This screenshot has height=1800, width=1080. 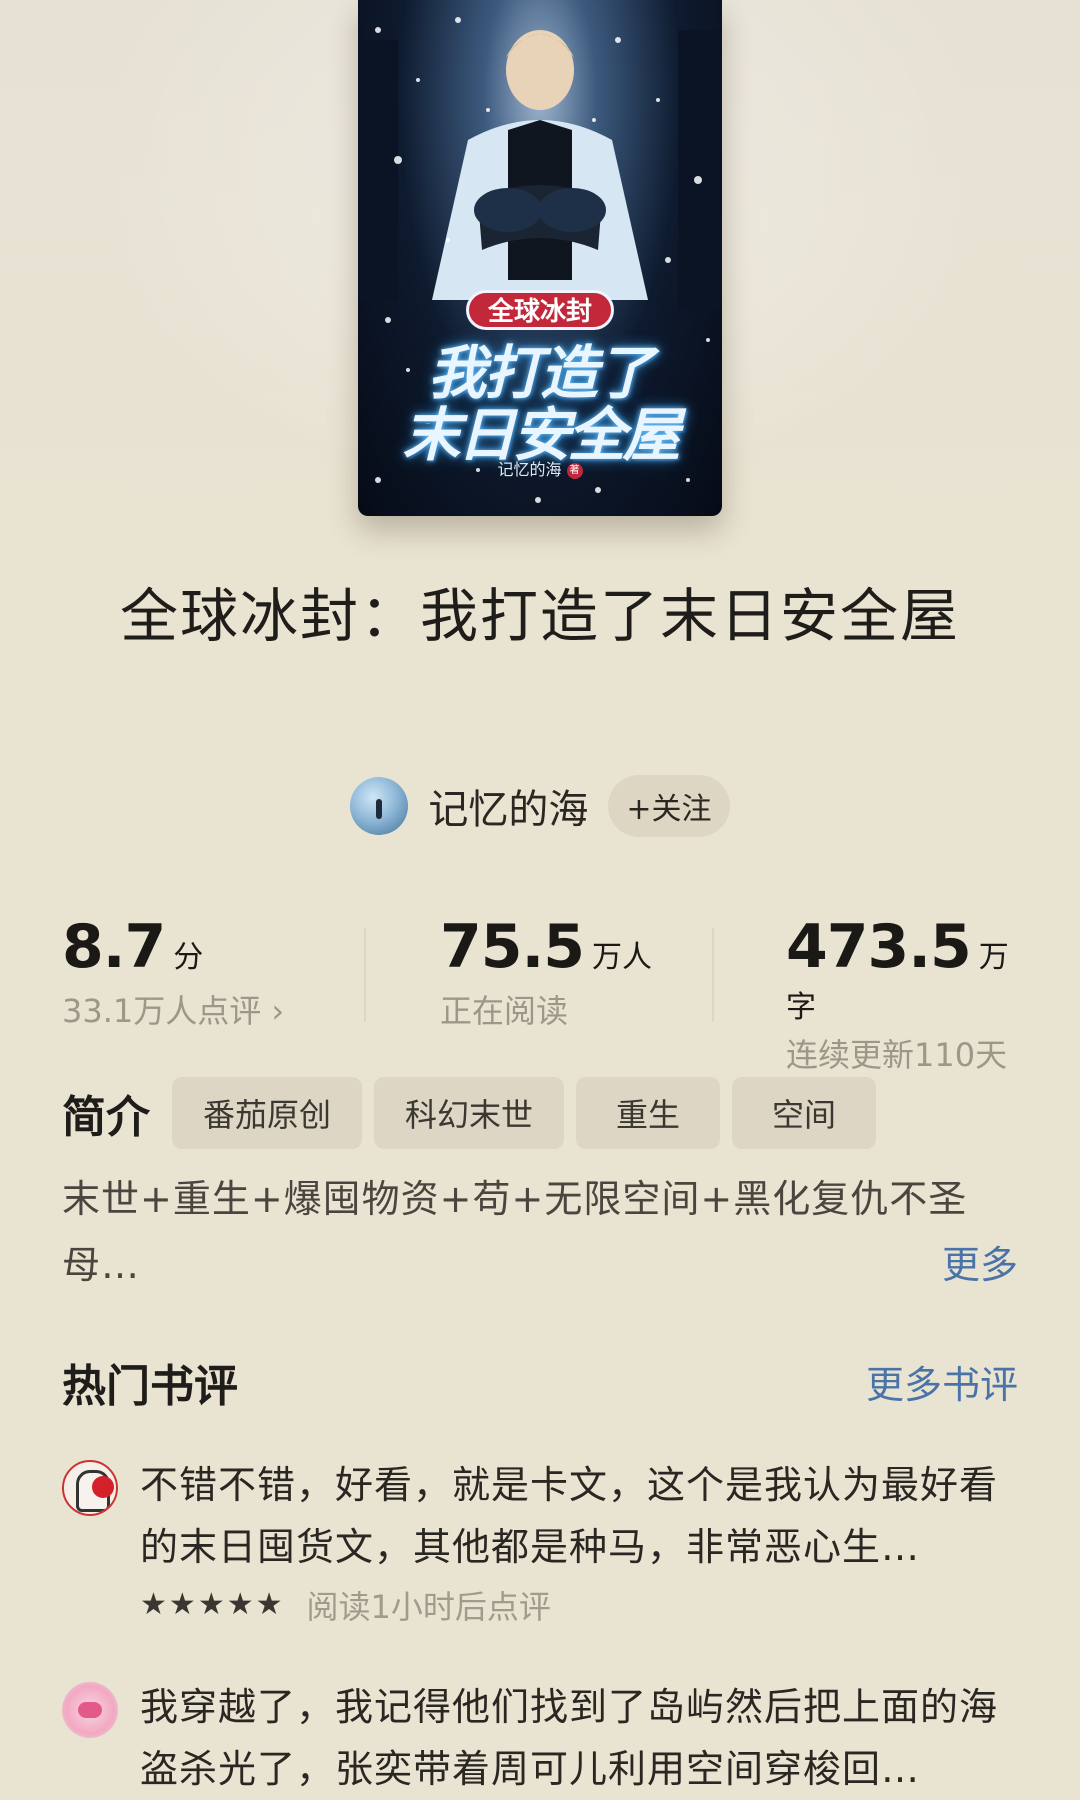 I want to click on intro-label: 简介, so click(x=106, y=1117).